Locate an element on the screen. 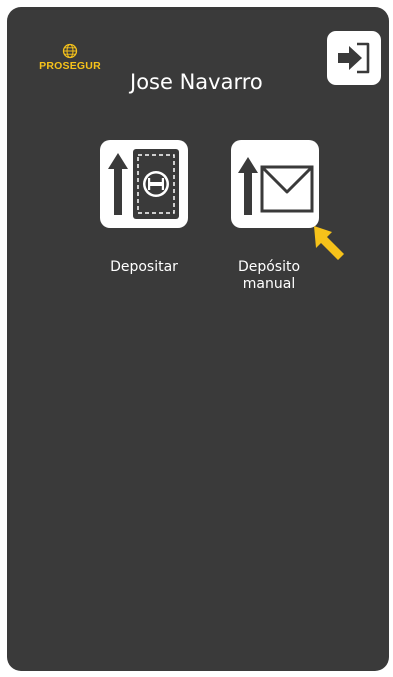  logout-arrow-icon is located at coordinates (354, 58).